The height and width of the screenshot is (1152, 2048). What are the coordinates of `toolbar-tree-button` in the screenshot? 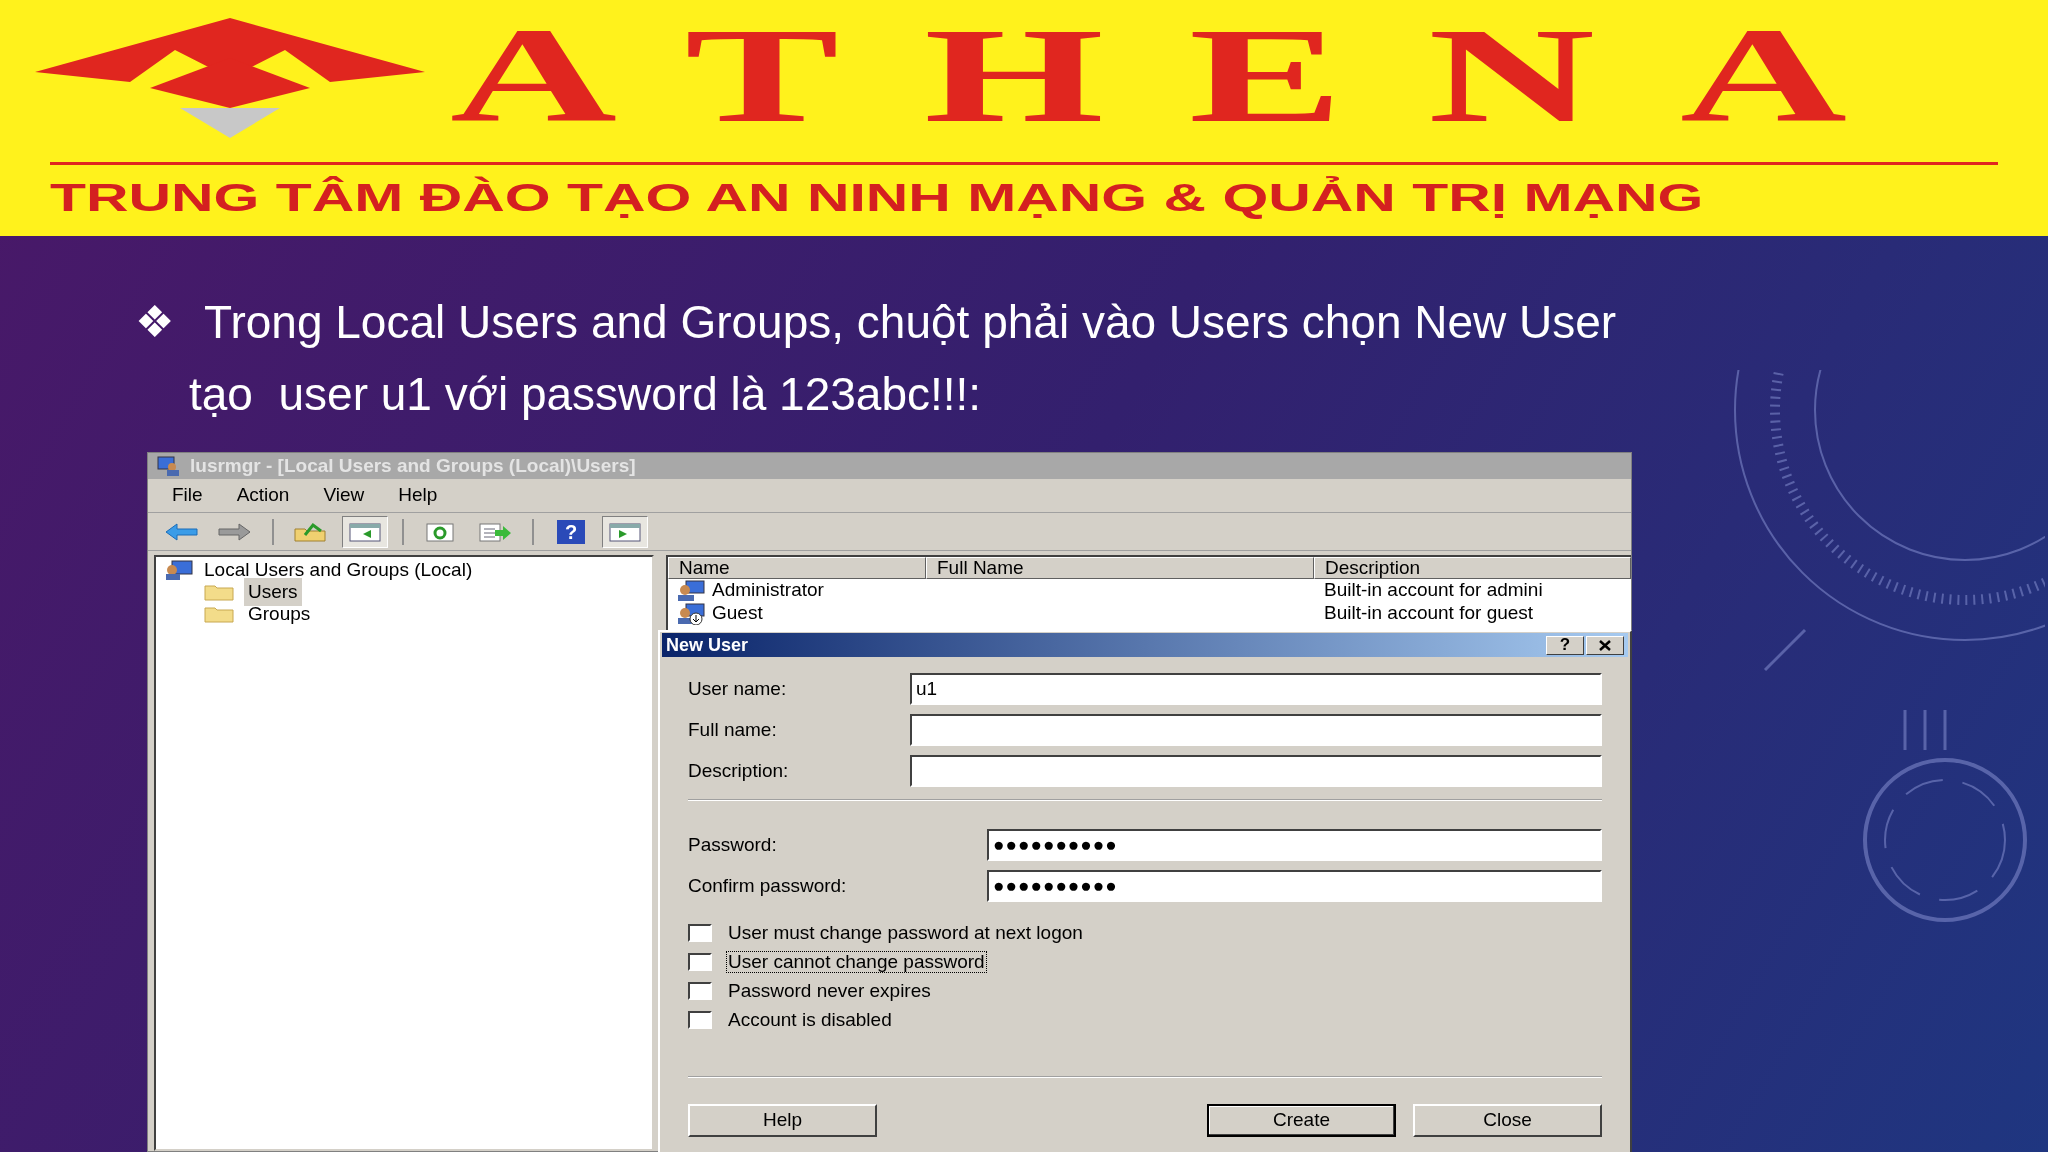 It's located at (365, 531).